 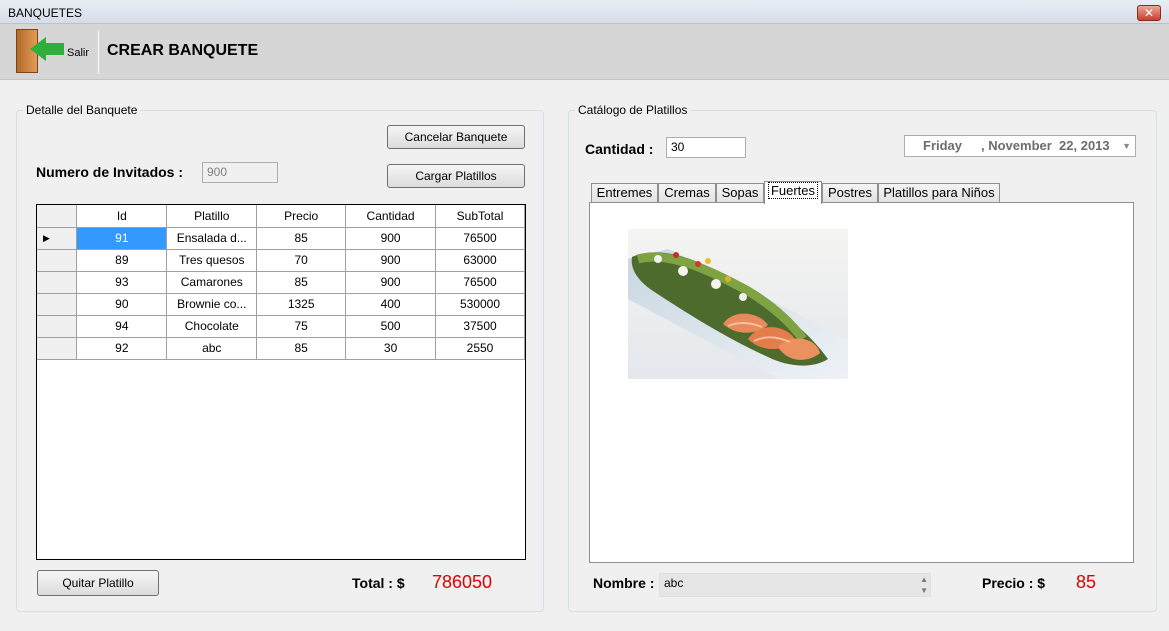 I want to click on grid-header-row: Id Platillo Precio Cantidad SubTotal, so click(x=281, y=216).